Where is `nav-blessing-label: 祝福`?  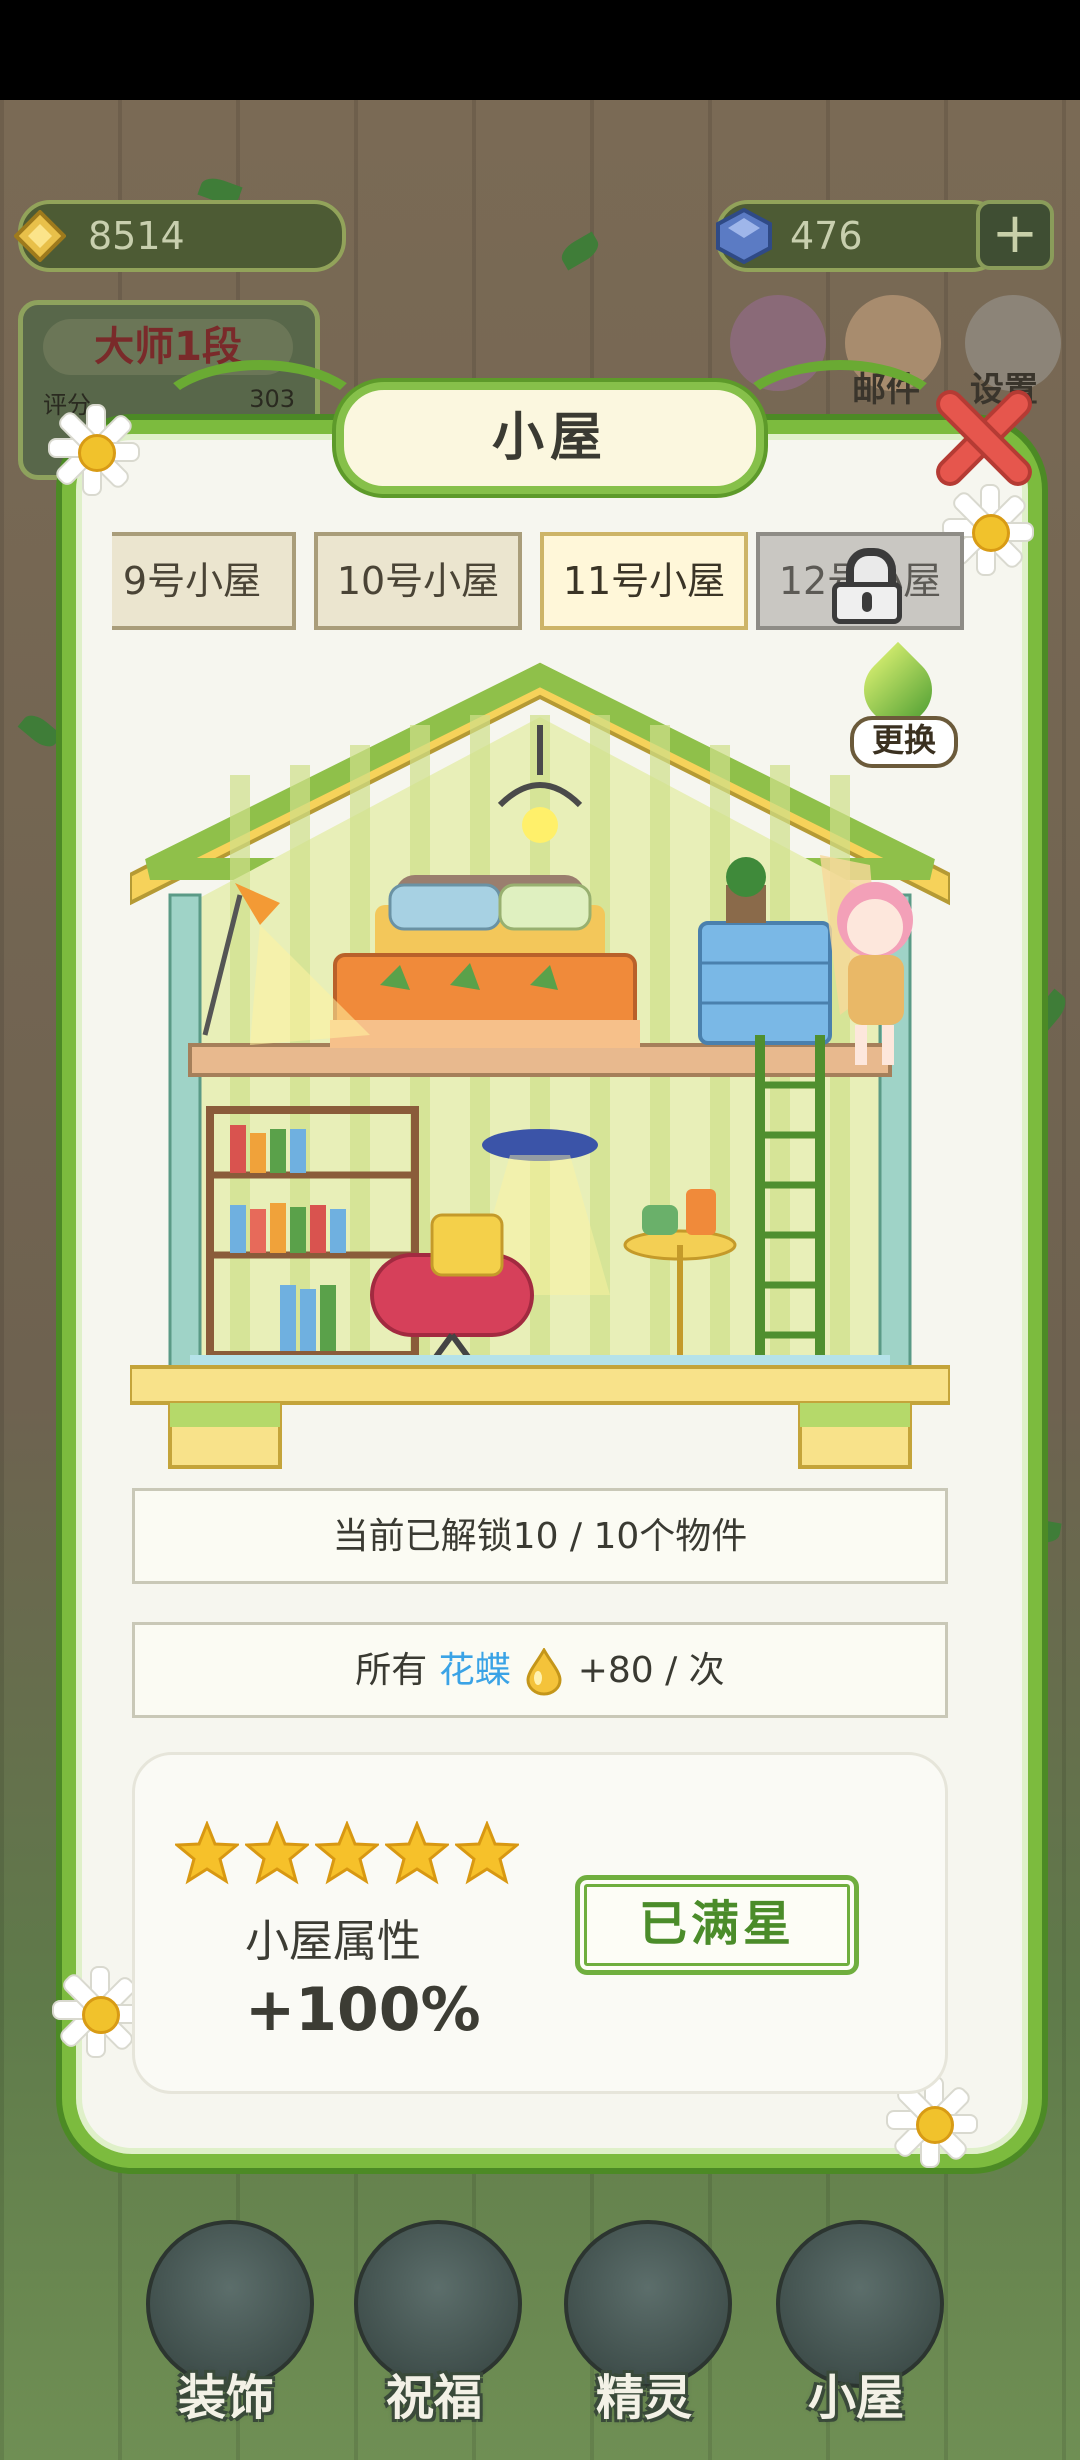 nav-blessing-label: 祝福 is located at coordinates (433, 2398).